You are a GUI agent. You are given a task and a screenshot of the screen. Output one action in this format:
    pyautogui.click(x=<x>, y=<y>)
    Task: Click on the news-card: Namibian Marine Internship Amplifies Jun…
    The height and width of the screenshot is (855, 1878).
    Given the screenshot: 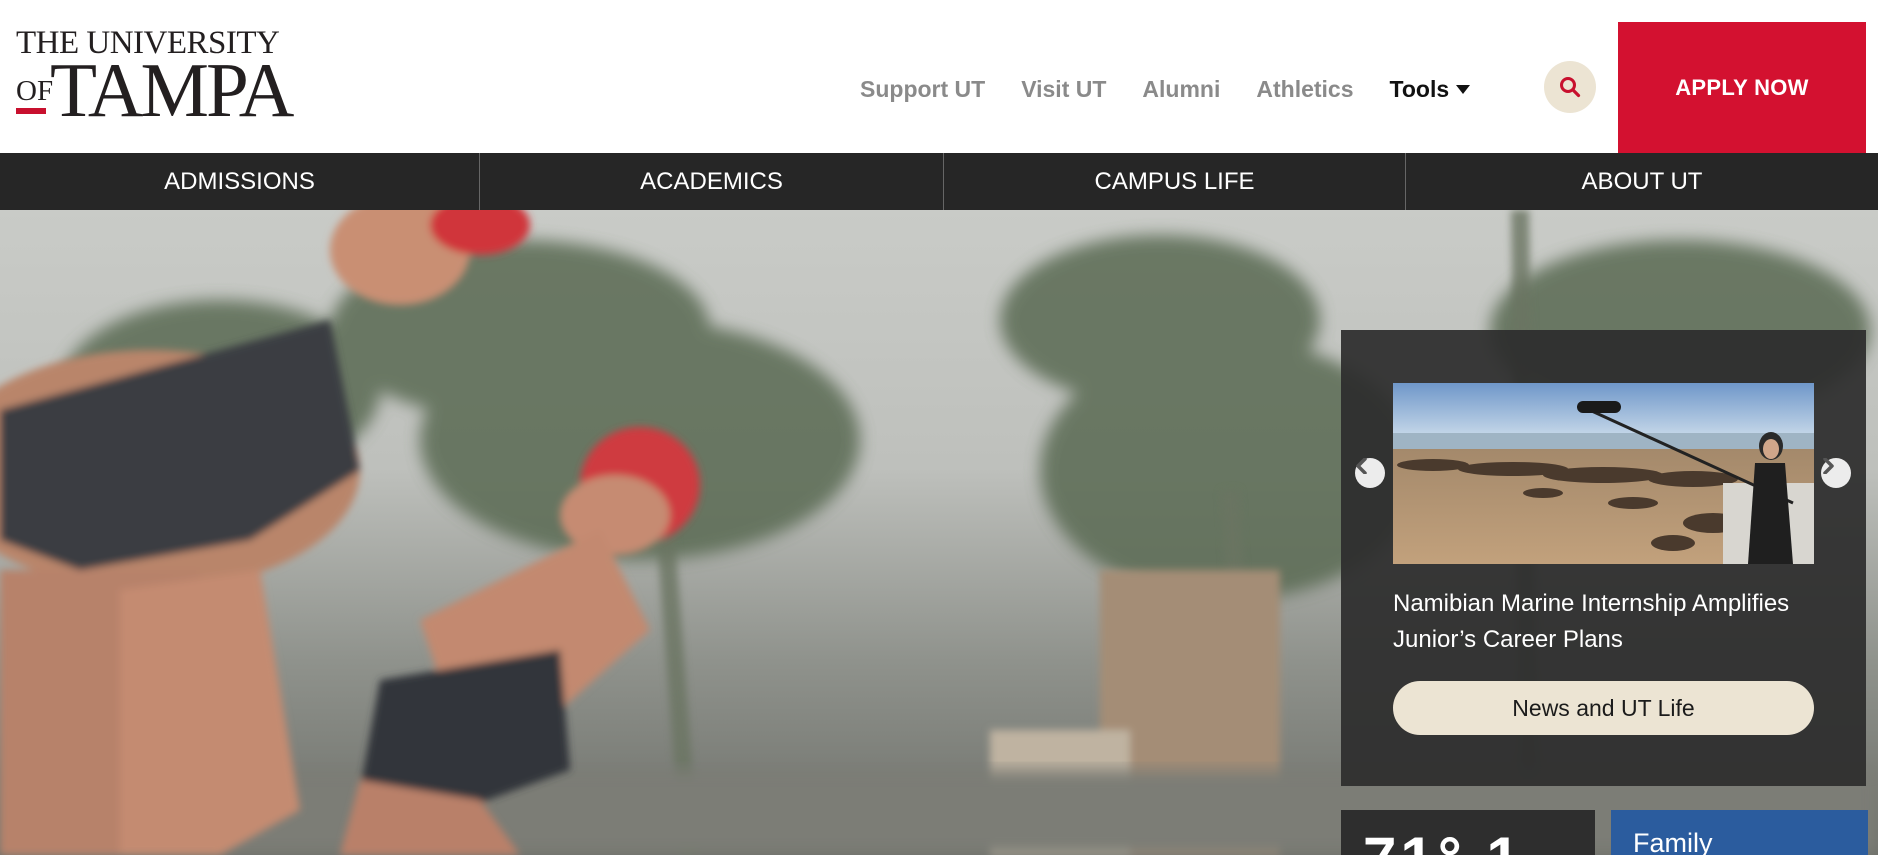 What is the action you would take?
    pyautogui.click(x=1603, y=558)
    